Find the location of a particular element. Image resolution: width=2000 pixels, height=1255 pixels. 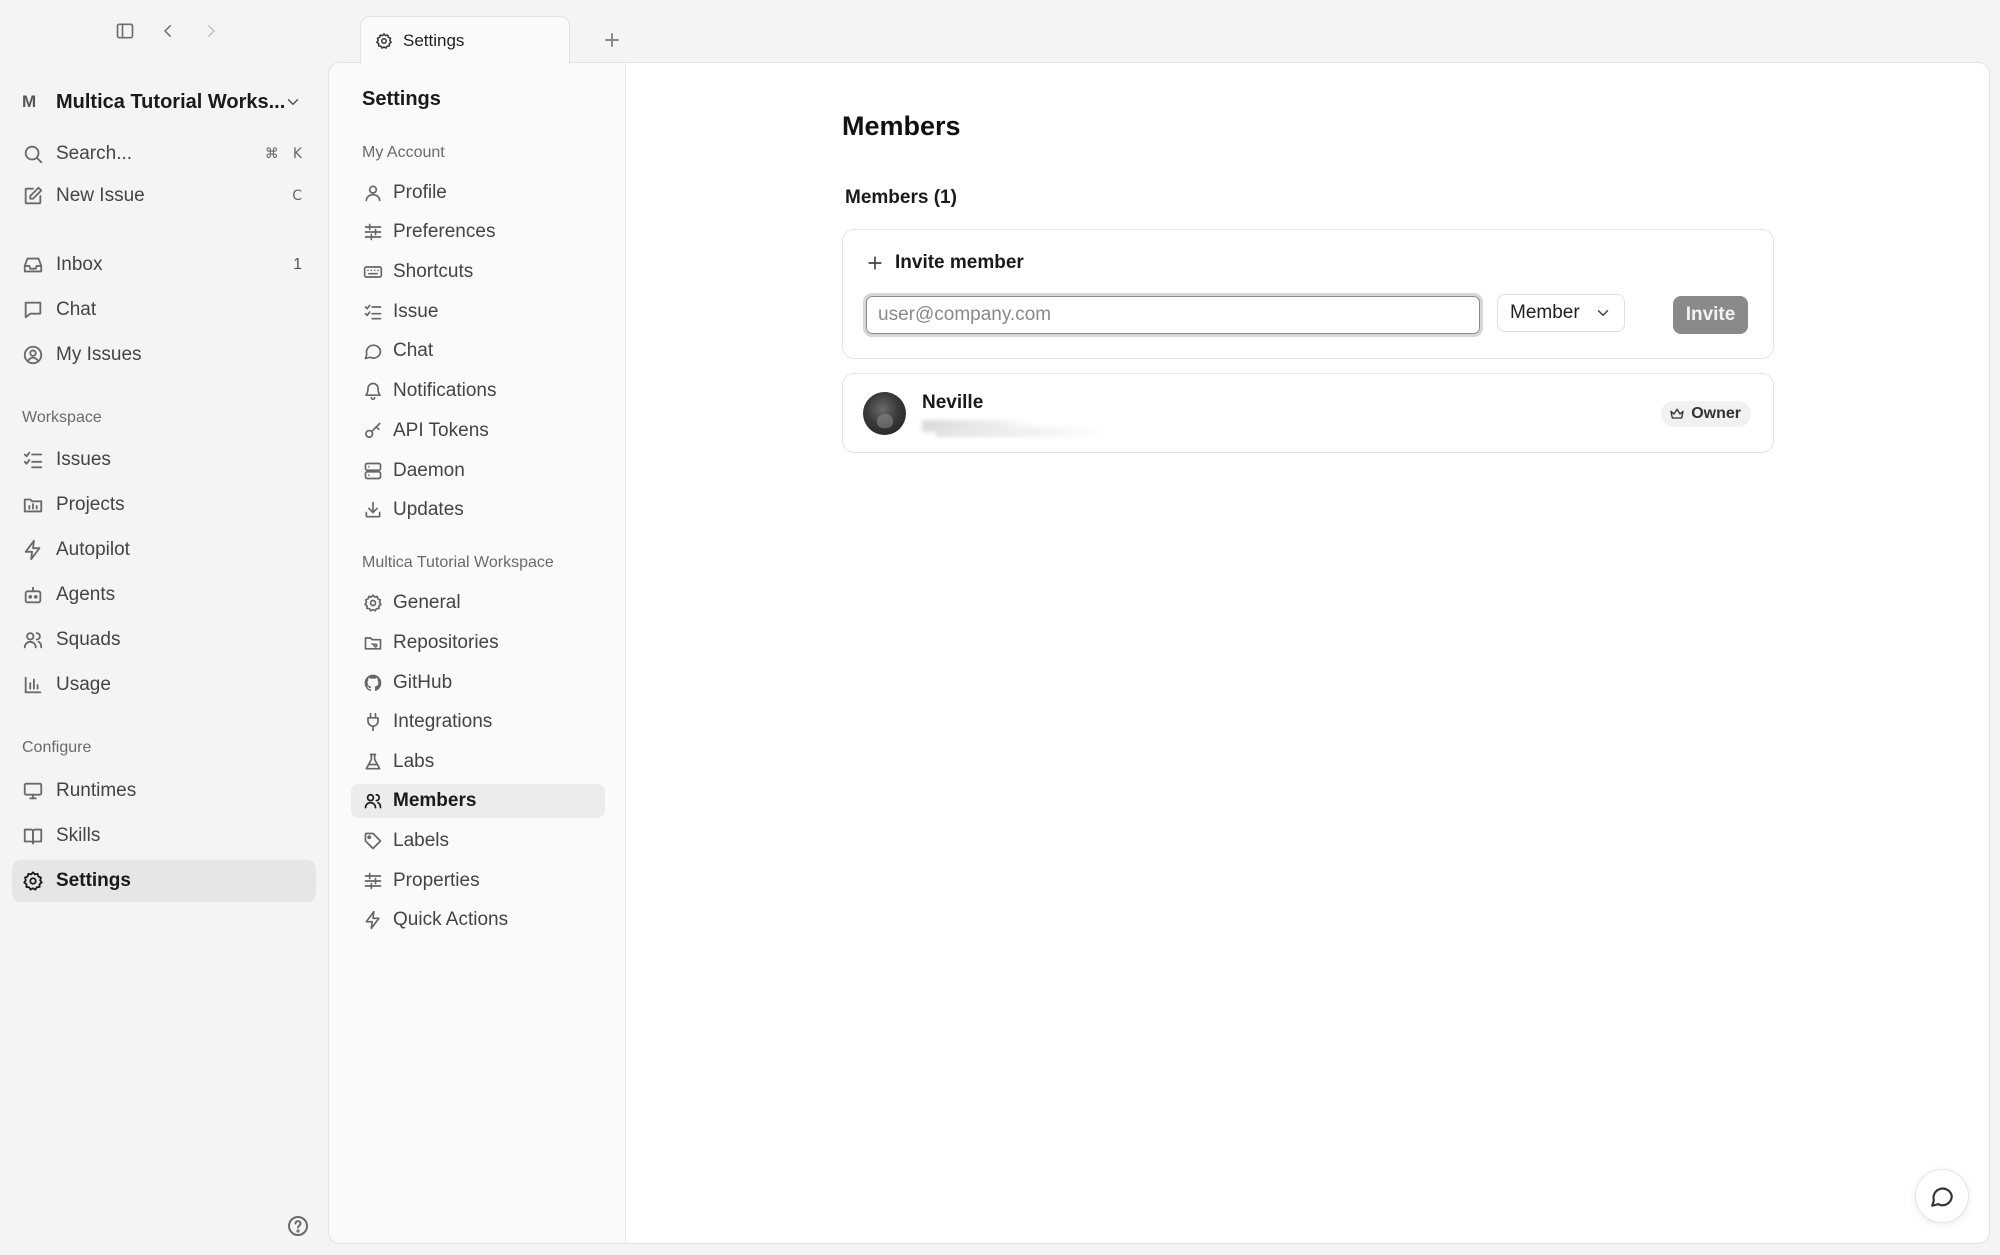

sidebar-item-autopilot: Autopilot is located at coordinates (164, 550).